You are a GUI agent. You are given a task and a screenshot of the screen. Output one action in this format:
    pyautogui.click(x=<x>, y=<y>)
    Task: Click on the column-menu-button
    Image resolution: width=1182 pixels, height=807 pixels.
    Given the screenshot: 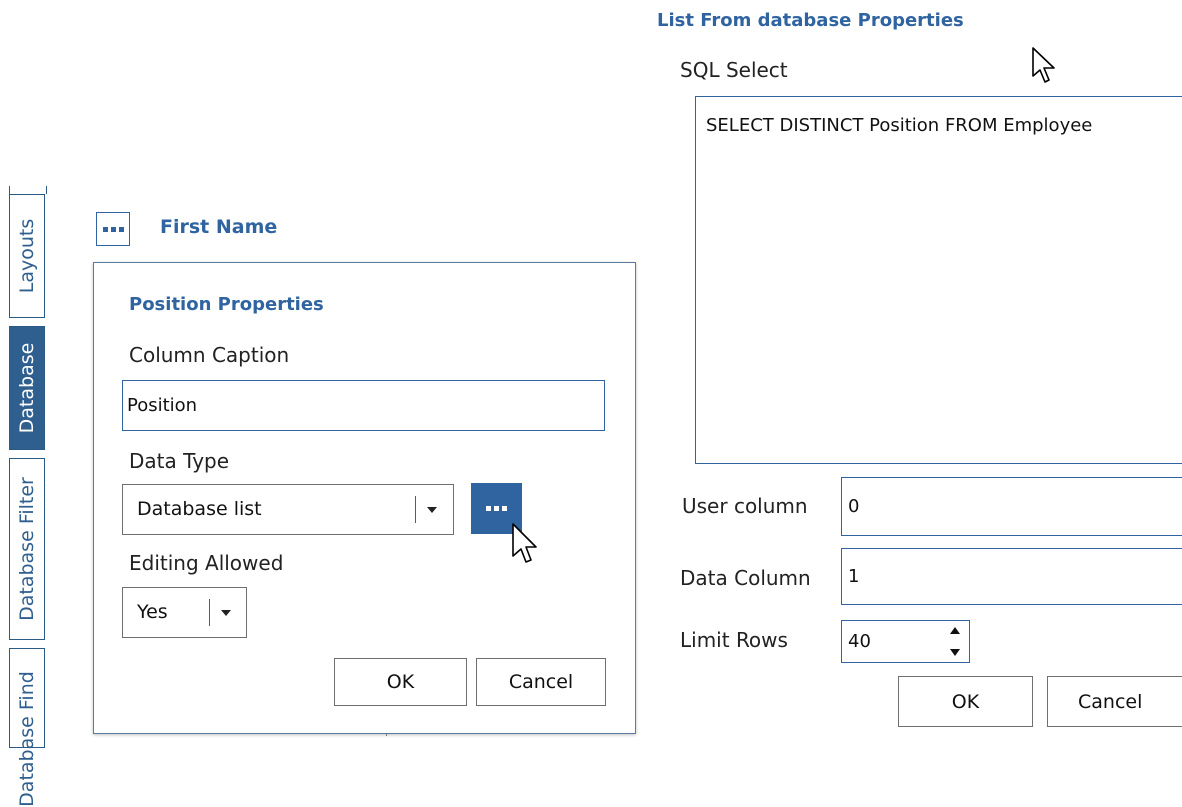 What is the action you would take?
    pyautogui.click(x=113, y=229)
    